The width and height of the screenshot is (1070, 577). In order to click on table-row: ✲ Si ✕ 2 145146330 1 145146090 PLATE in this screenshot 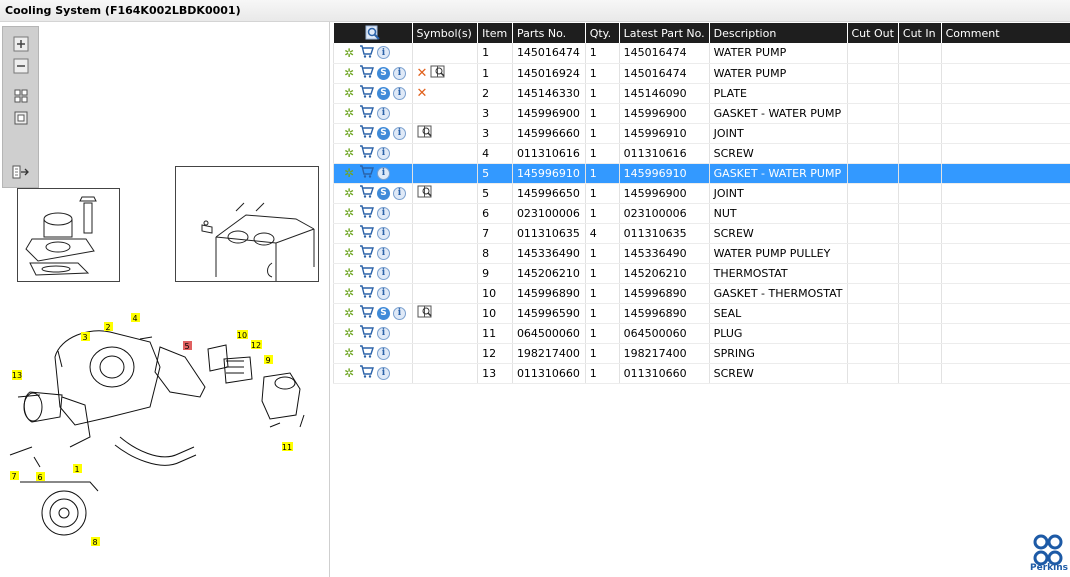, I will do `click(701, 93)`.